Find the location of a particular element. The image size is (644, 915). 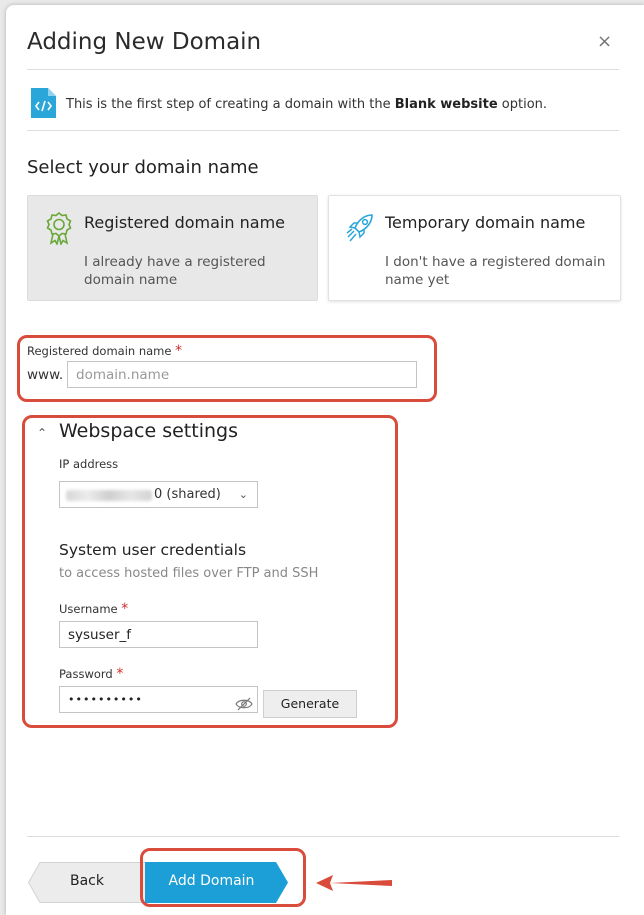

code-file-icon is located at coordinates (43, 103).